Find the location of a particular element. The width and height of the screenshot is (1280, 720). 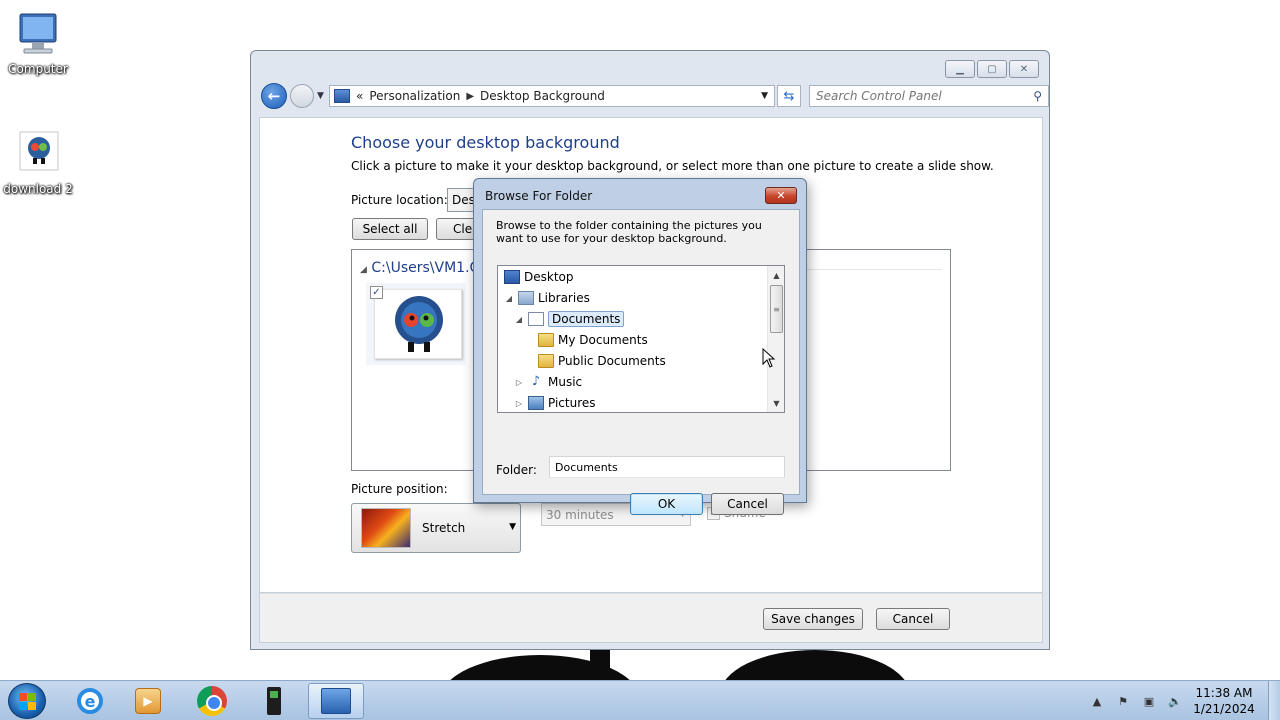

taskbar-phone-app is located at coordinates (274, 701).